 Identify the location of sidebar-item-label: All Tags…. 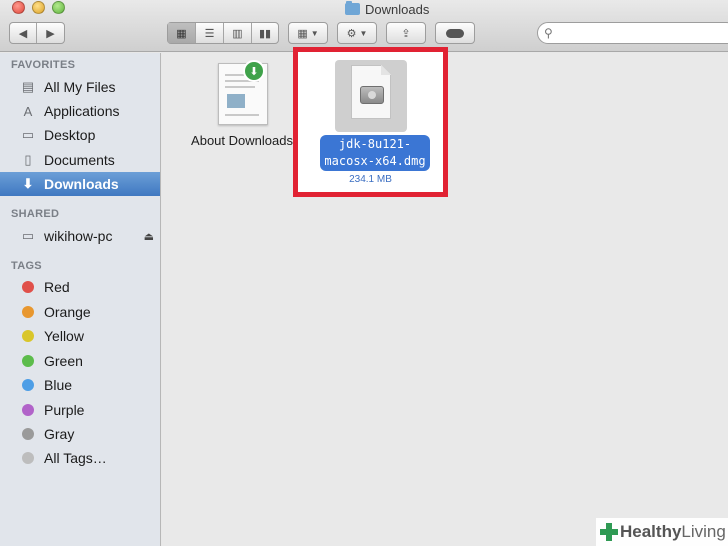
(75, 458).